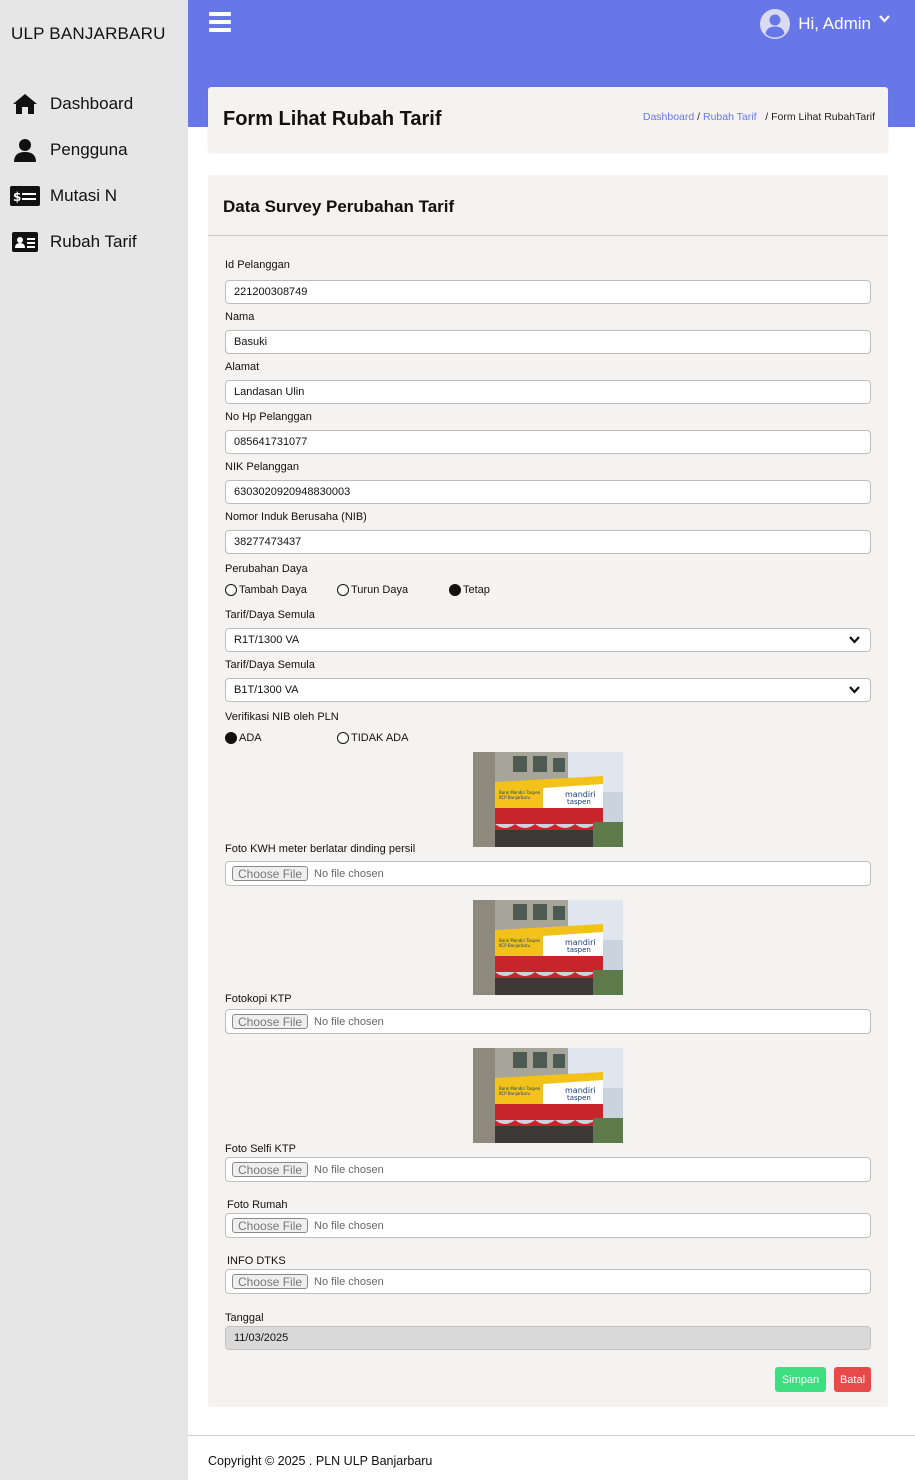  Describe the element at coordinates (548, 392) in the screenshot. I see `alamat-field: Landasan Ulin` at that location.